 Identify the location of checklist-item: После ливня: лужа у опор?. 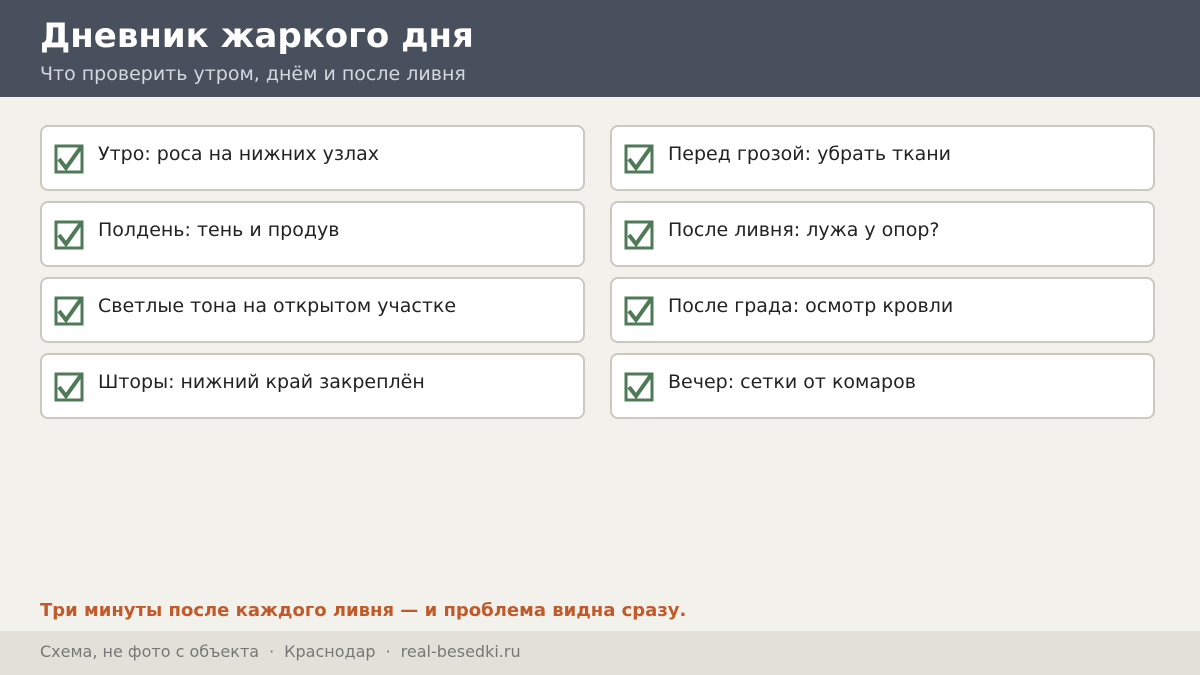
(882, 234).